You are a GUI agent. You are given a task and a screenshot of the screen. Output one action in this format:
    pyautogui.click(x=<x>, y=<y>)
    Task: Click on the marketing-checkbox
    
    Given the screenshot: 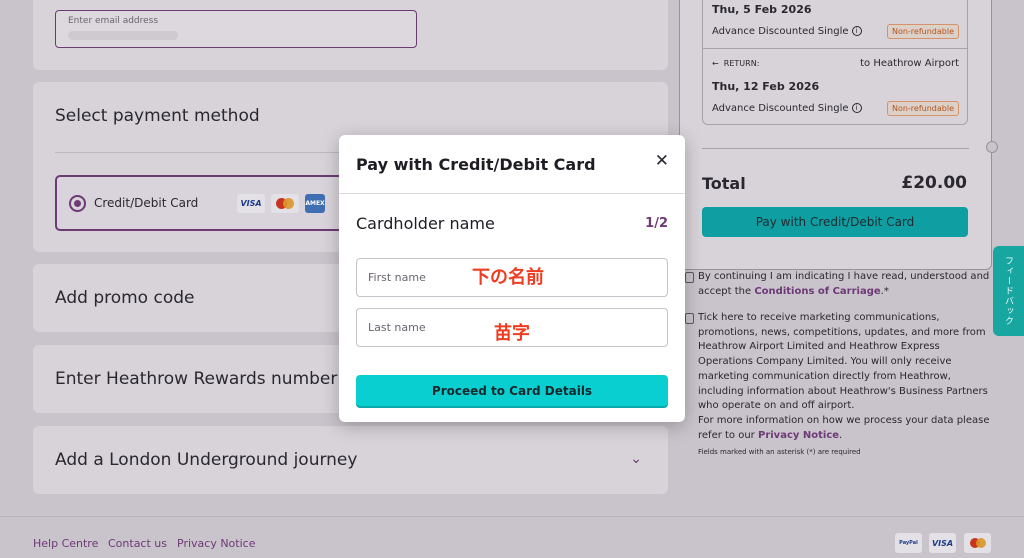 What is the action you would take?
    pyautogui.click(x=689, y=318)
    